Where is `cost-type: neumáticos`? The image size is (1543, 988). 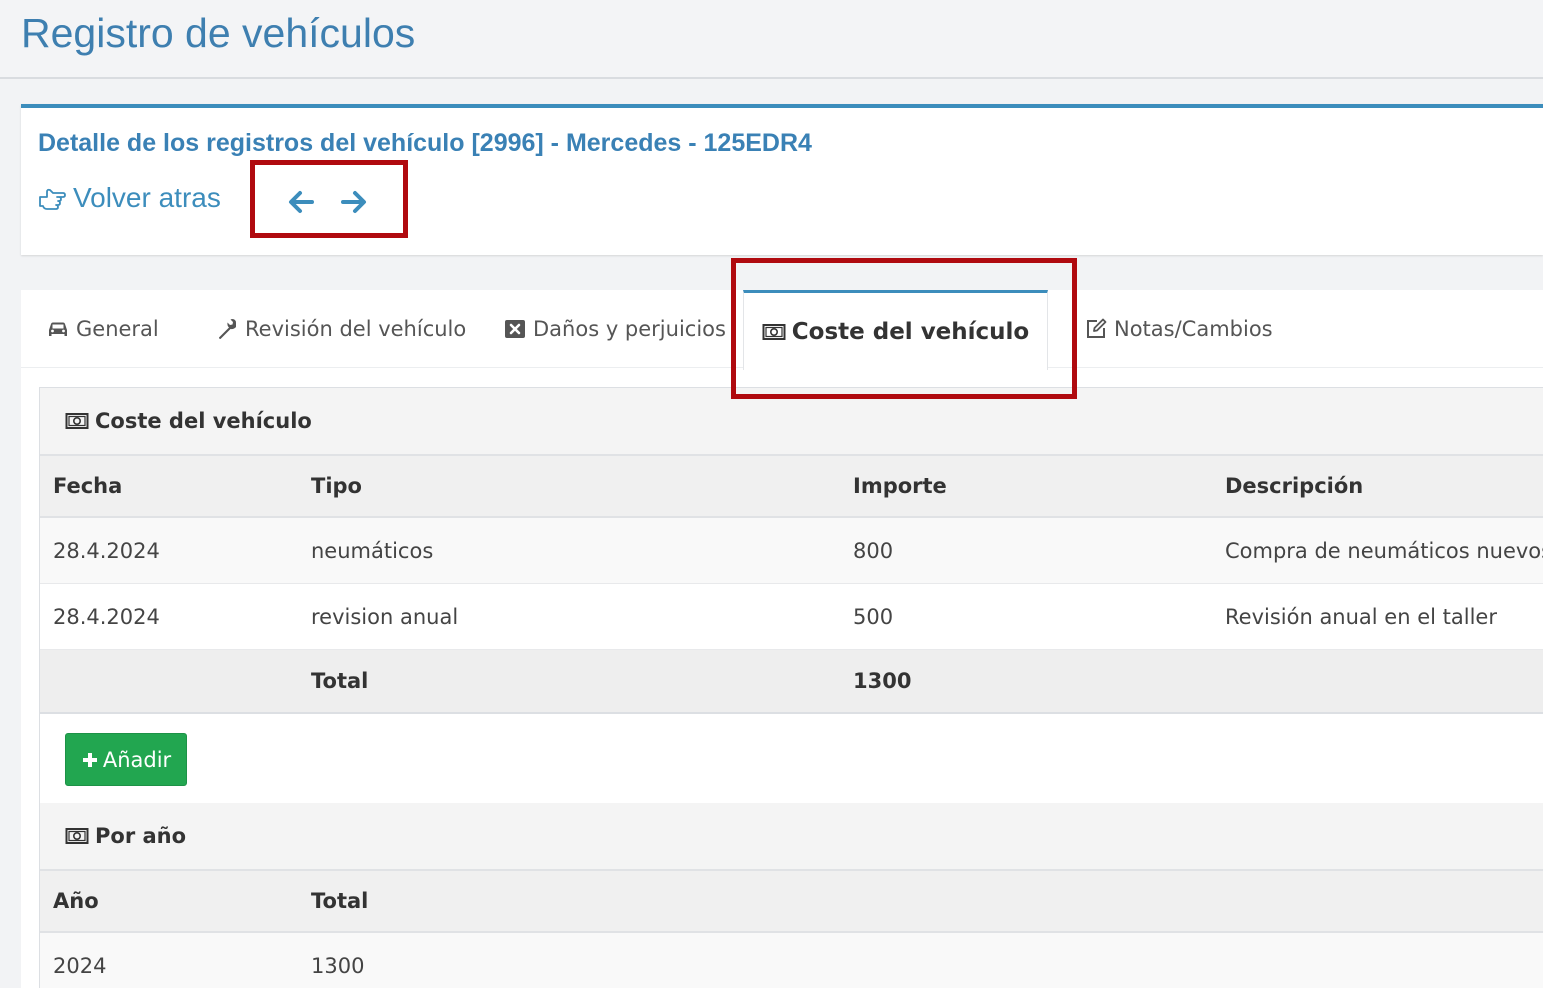 cost-type: neumáticos is located at coordinates (372, 550).